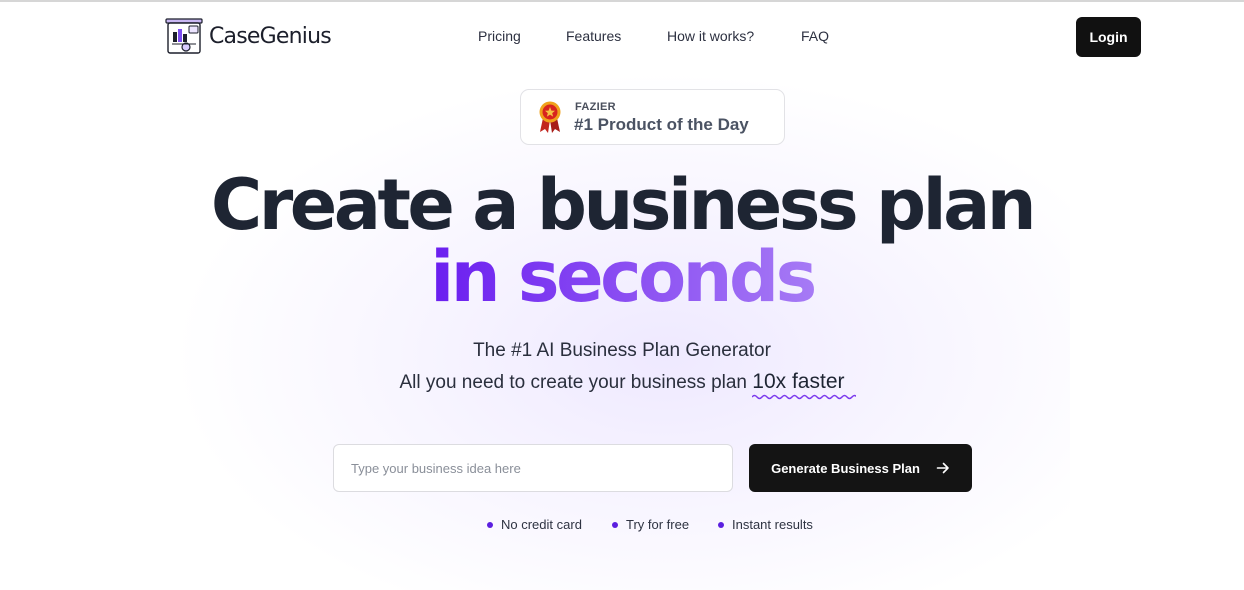 The image size is (1244, 590). I want to click on hero-subtitle: The #1 AI Business Plan Generator, so click(622, 350).